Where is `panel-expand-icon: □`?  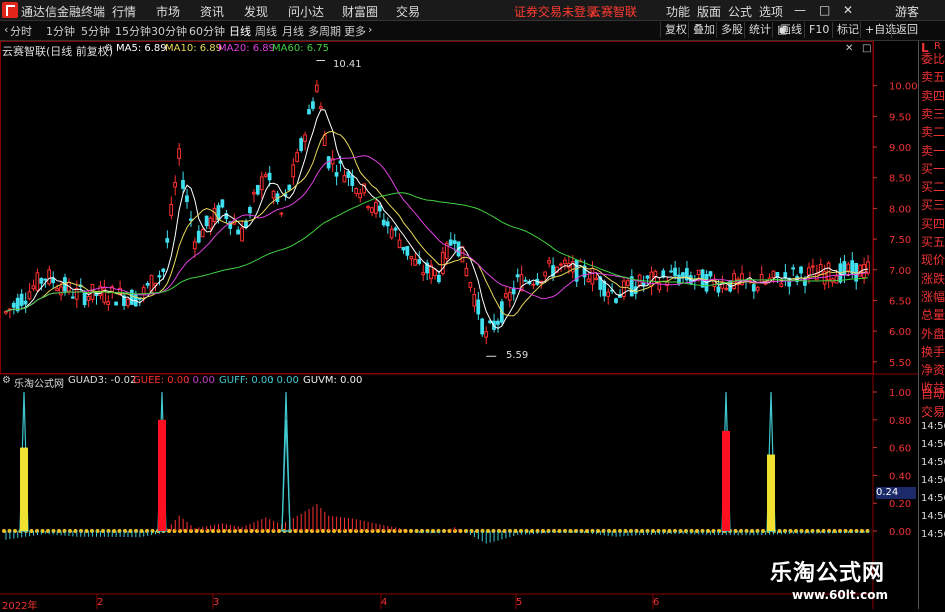 panel-expand-icon: □ is located at coordinates (866, 48).